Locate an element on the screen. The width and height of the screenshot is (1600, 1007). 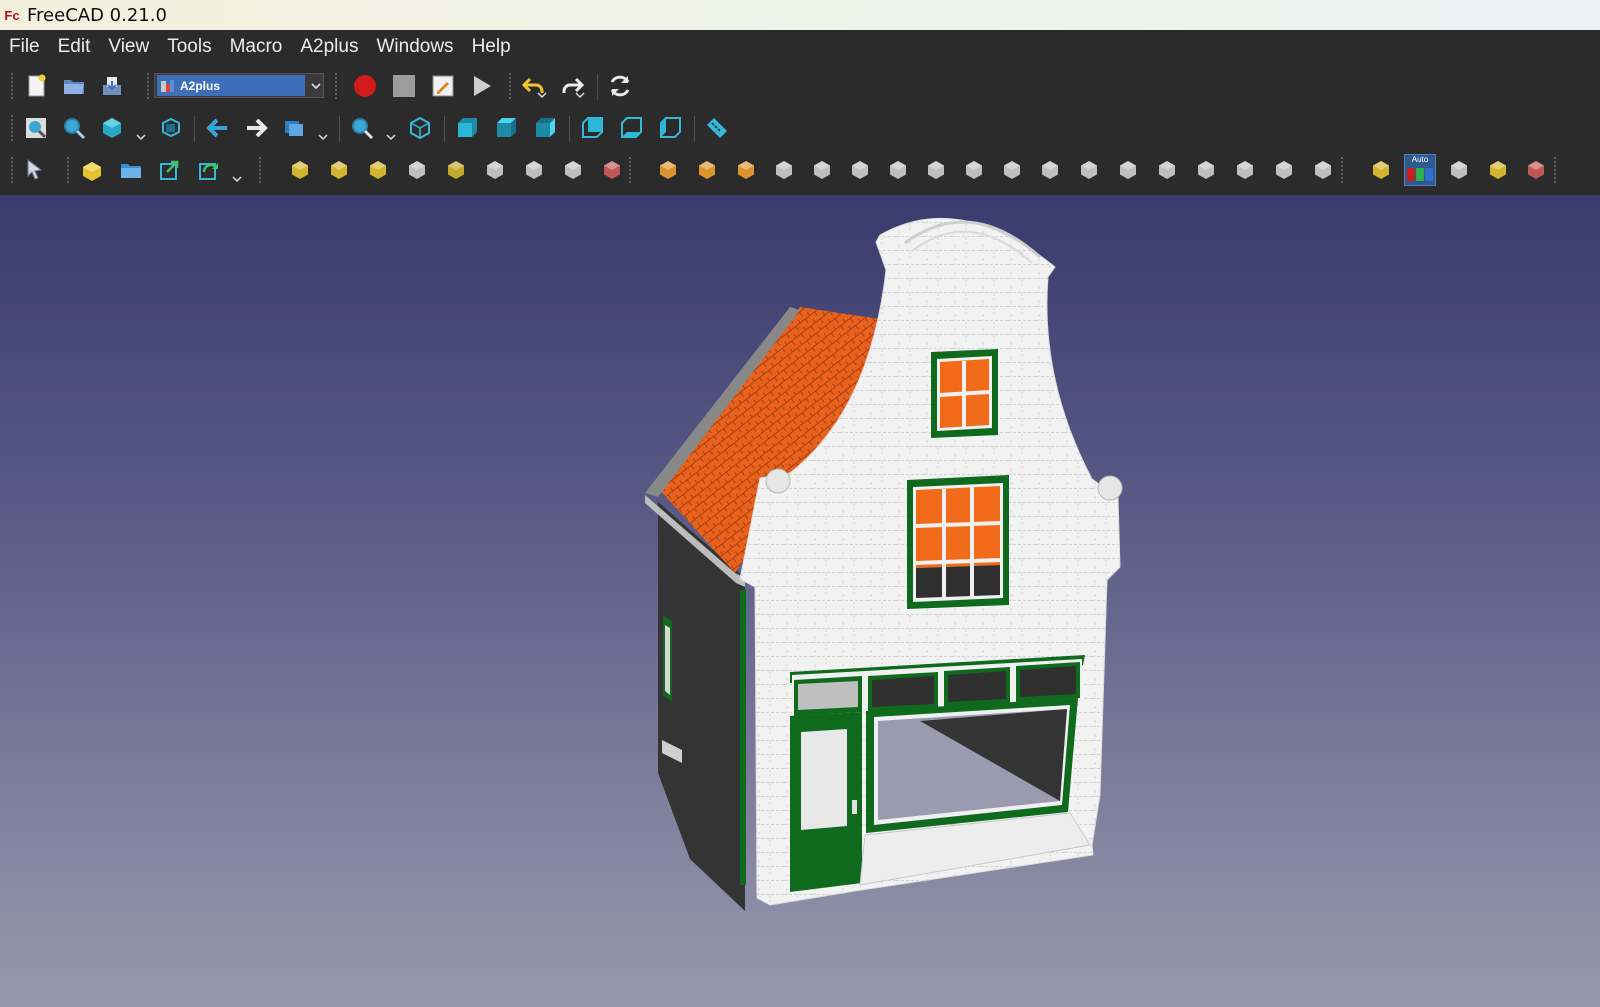
title-bar: Fc FreeCAD 0.21.0 is located at coordinates (800, 15).